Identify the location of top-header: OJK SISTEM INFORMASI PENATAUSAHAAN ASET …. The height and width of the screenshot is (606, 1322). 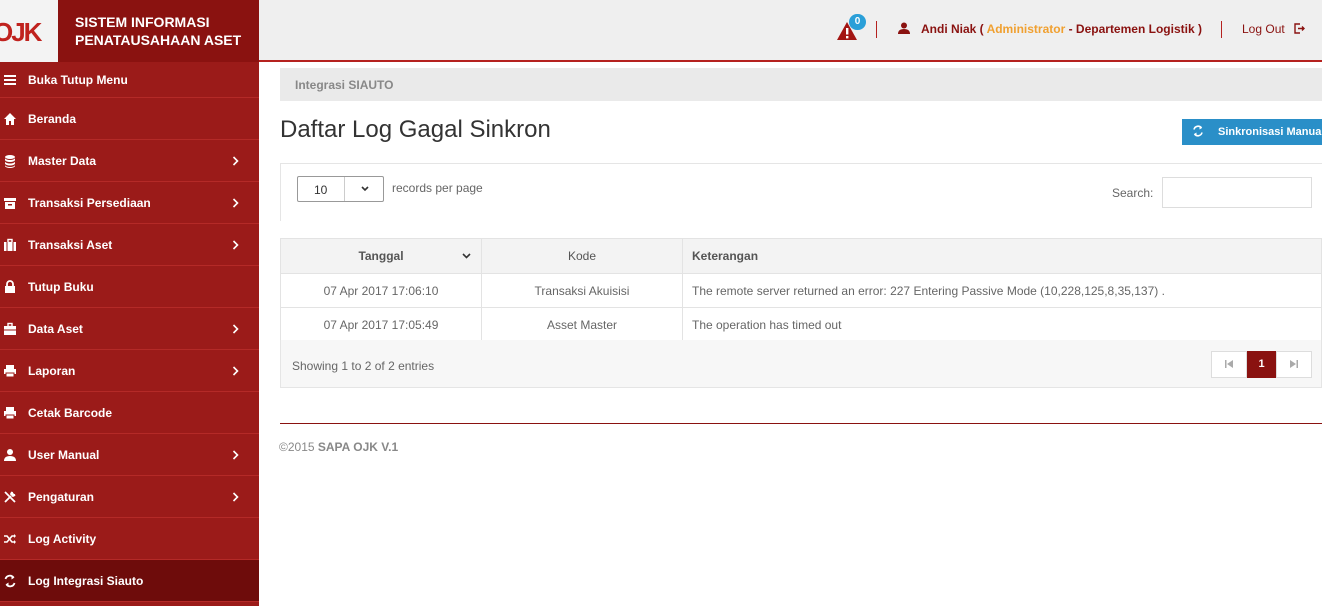
(661, 31).